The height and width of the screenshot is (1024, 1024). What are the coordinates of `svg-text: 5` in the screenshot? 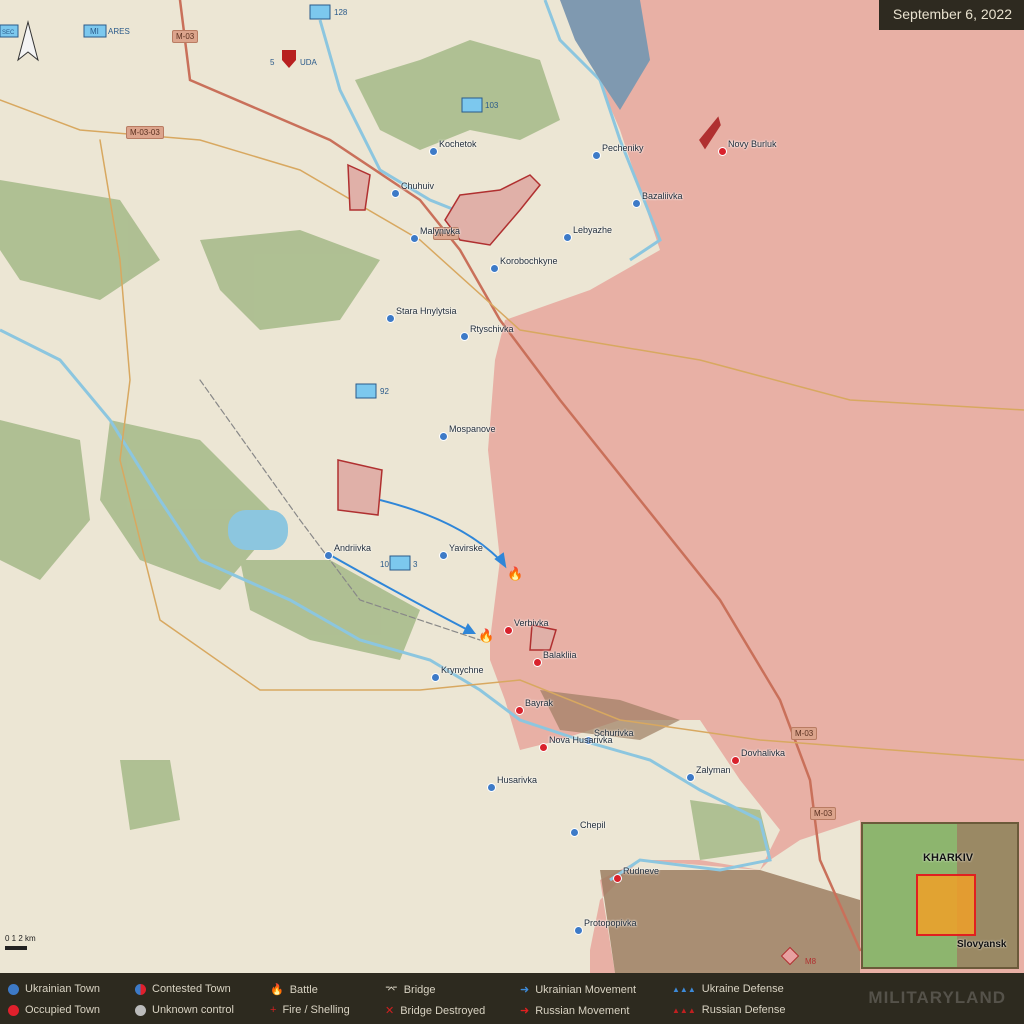 It's located at (272, 62).